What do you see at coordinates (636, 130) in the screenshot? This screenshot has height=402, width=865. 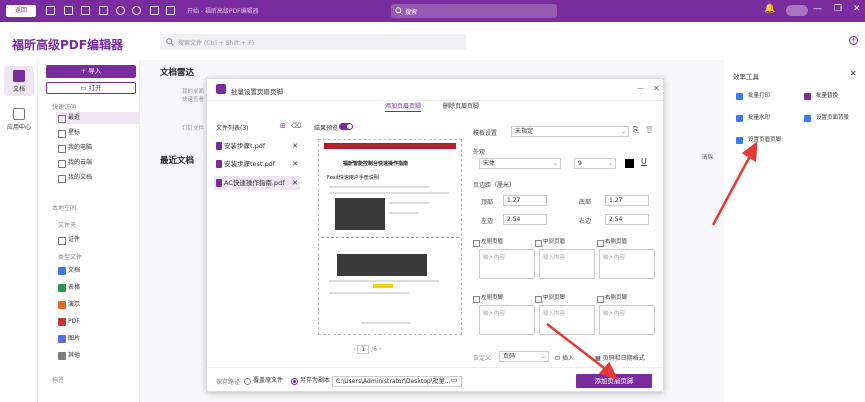 I see `save-template-icon: ⎘` at bounding box center [636, 130].